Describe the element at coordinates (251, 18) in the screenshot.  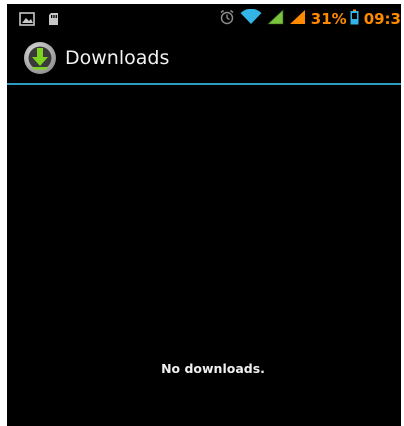
I see `wifi-icon` at that location.